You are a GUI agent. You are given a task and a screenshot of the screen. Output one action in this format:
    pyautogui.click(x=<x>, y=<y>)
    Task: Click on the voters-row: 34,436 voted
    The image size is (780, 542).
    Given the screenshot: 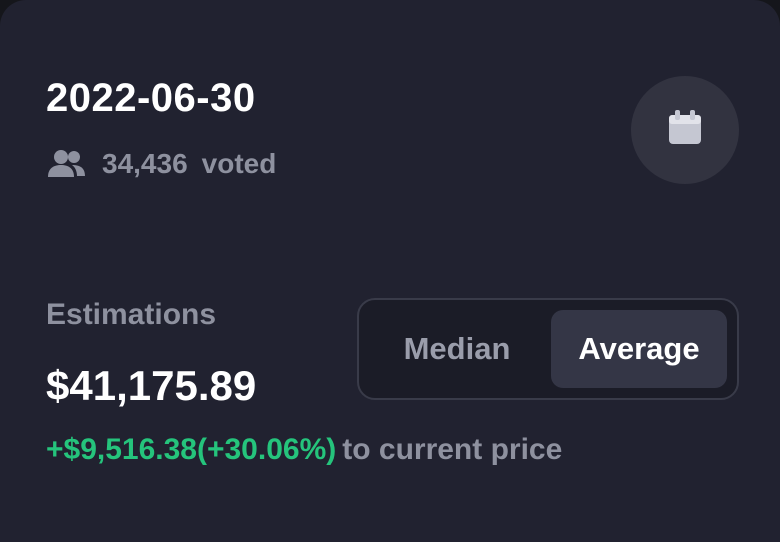 What is the action you would take?
    pyautogui.click(x=161, y=164)
    